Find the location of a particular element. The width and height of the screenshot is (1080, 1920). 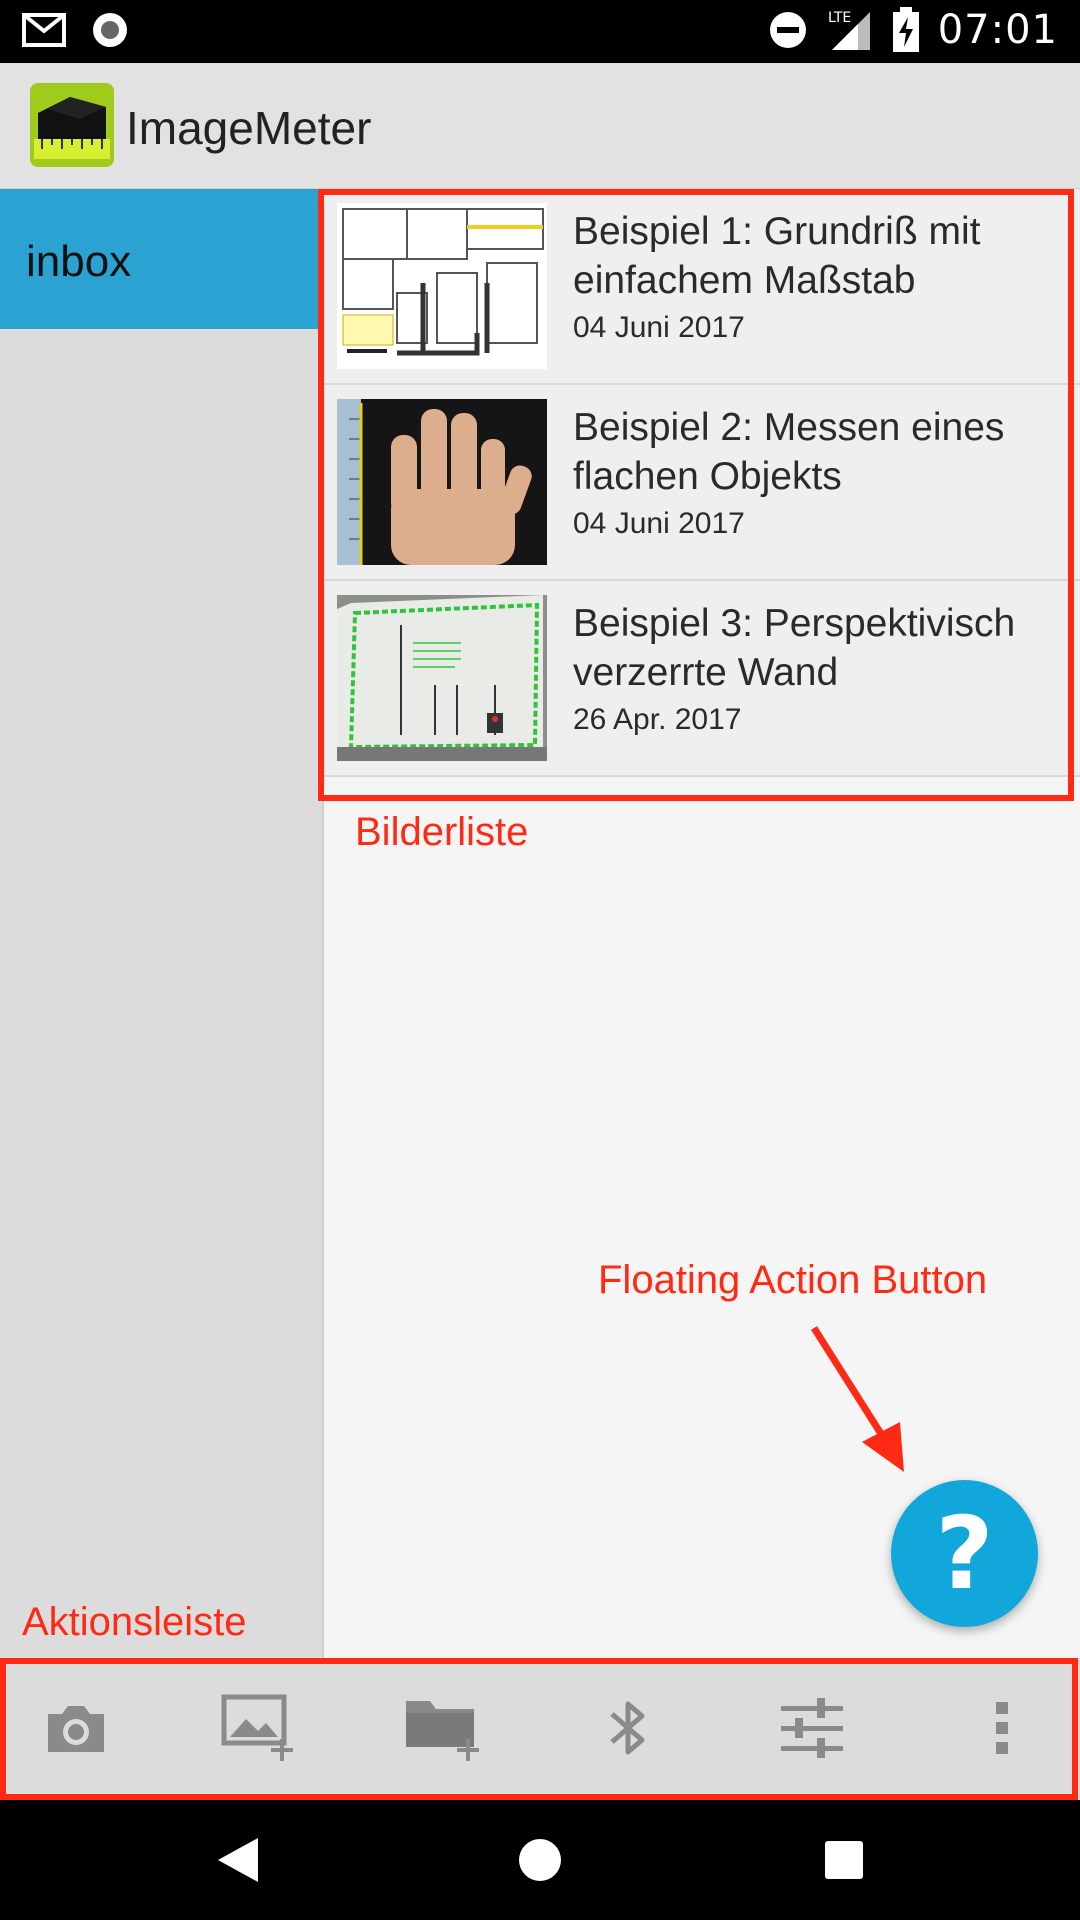

recents-button is located at coordinates (844, 1860).